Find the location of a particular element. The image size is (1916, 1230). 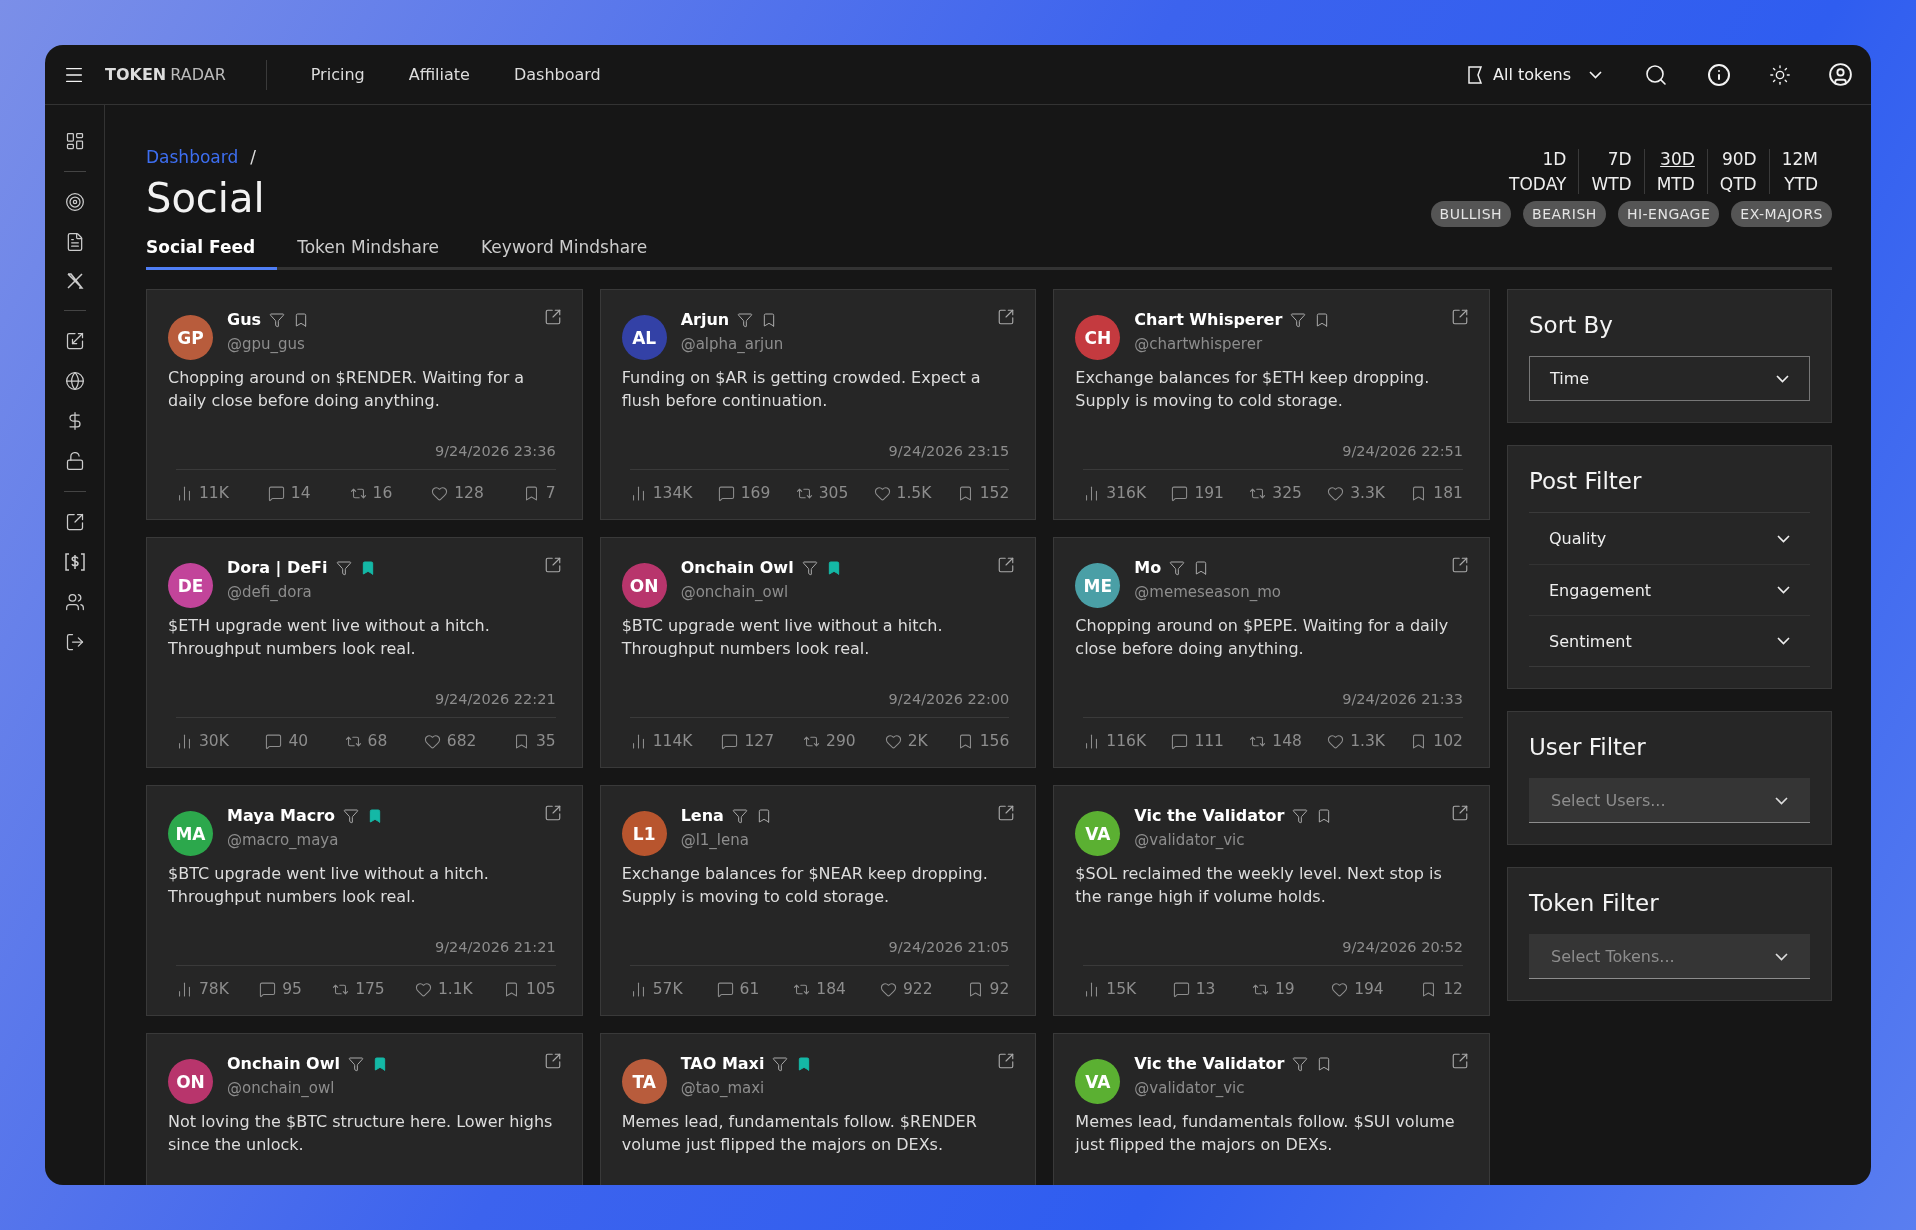

bookmark-icon is located at coordinates (380, 1063).